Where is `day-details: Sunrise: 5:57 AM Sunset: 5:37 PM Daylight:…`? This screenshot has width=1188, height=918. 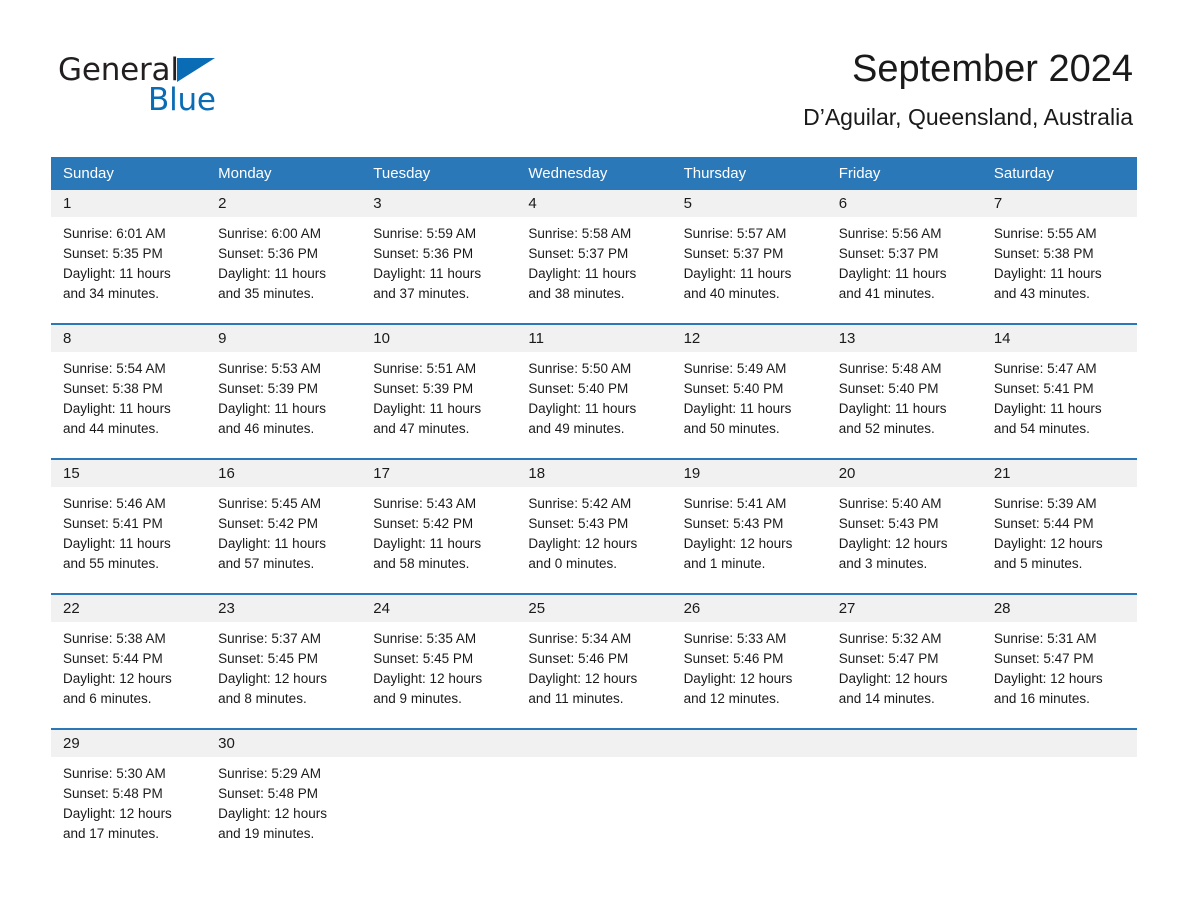
day-details: Sunrise: 5:57 AM Sunset: 5:37 PM Daylight:… is located at coordinates (749, 264).